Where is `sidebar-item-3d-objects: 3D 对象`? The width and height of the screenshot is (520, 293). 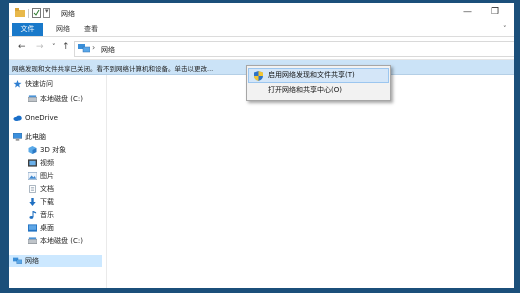 sidebar-item-3d-objects: 3D 对象 is located at coordinates (65, 150).